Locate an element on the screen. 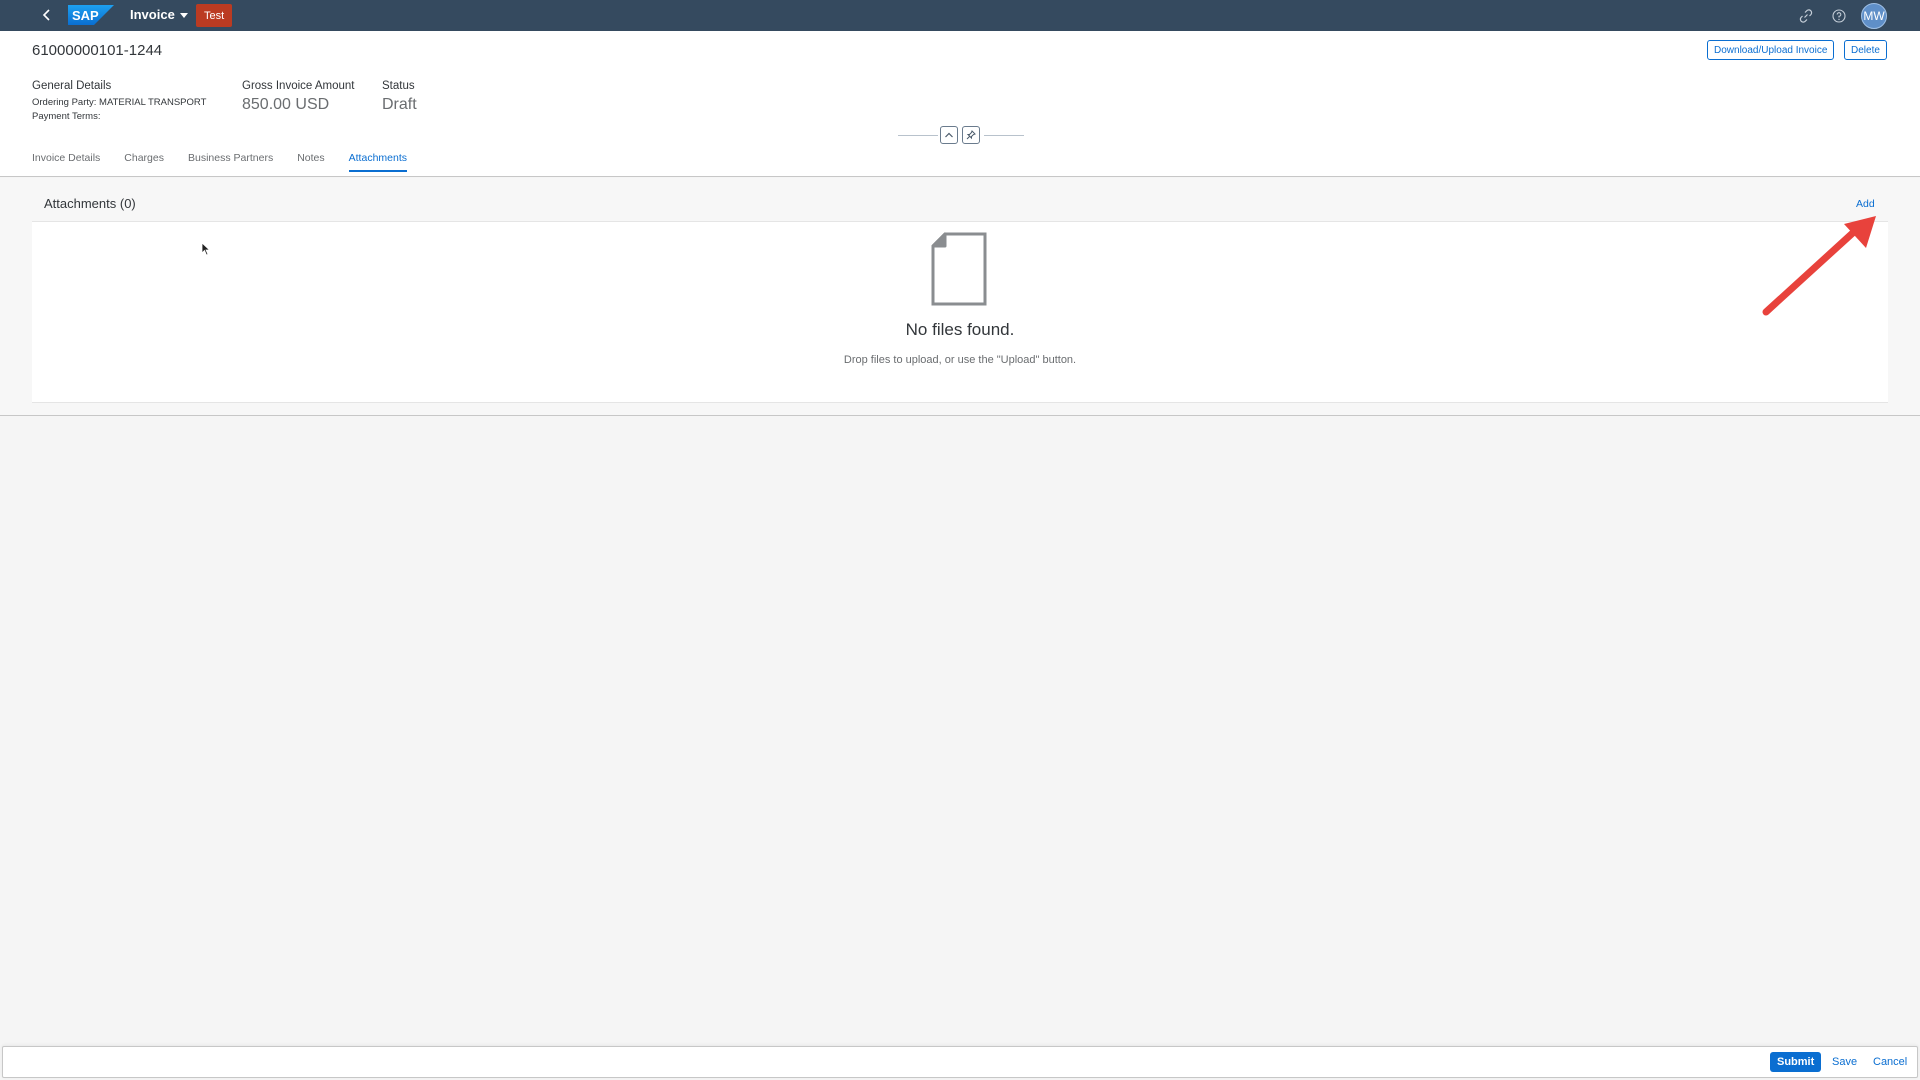 This screenshot has width=1920, height=1080. general-details-title: General Details is located at coordinates (72, 86).